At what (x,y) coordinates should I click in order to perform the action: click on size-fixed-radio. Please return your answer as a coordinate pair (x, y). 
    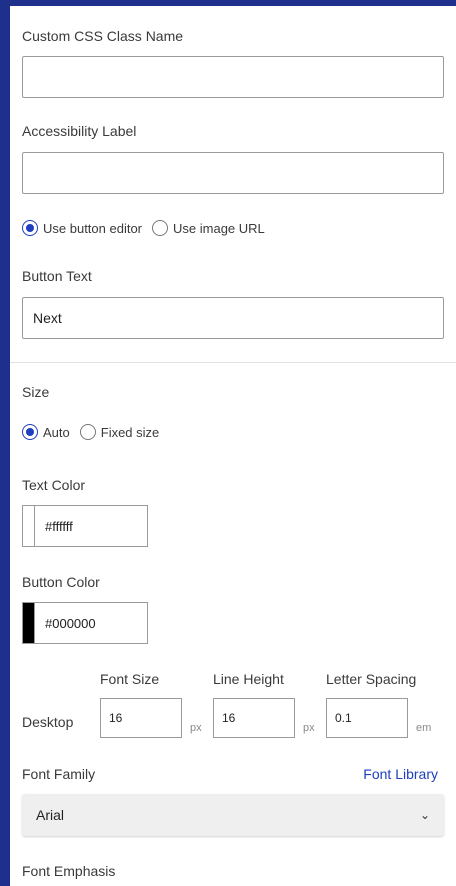
    Looking at the image, I should click on (87, 432).